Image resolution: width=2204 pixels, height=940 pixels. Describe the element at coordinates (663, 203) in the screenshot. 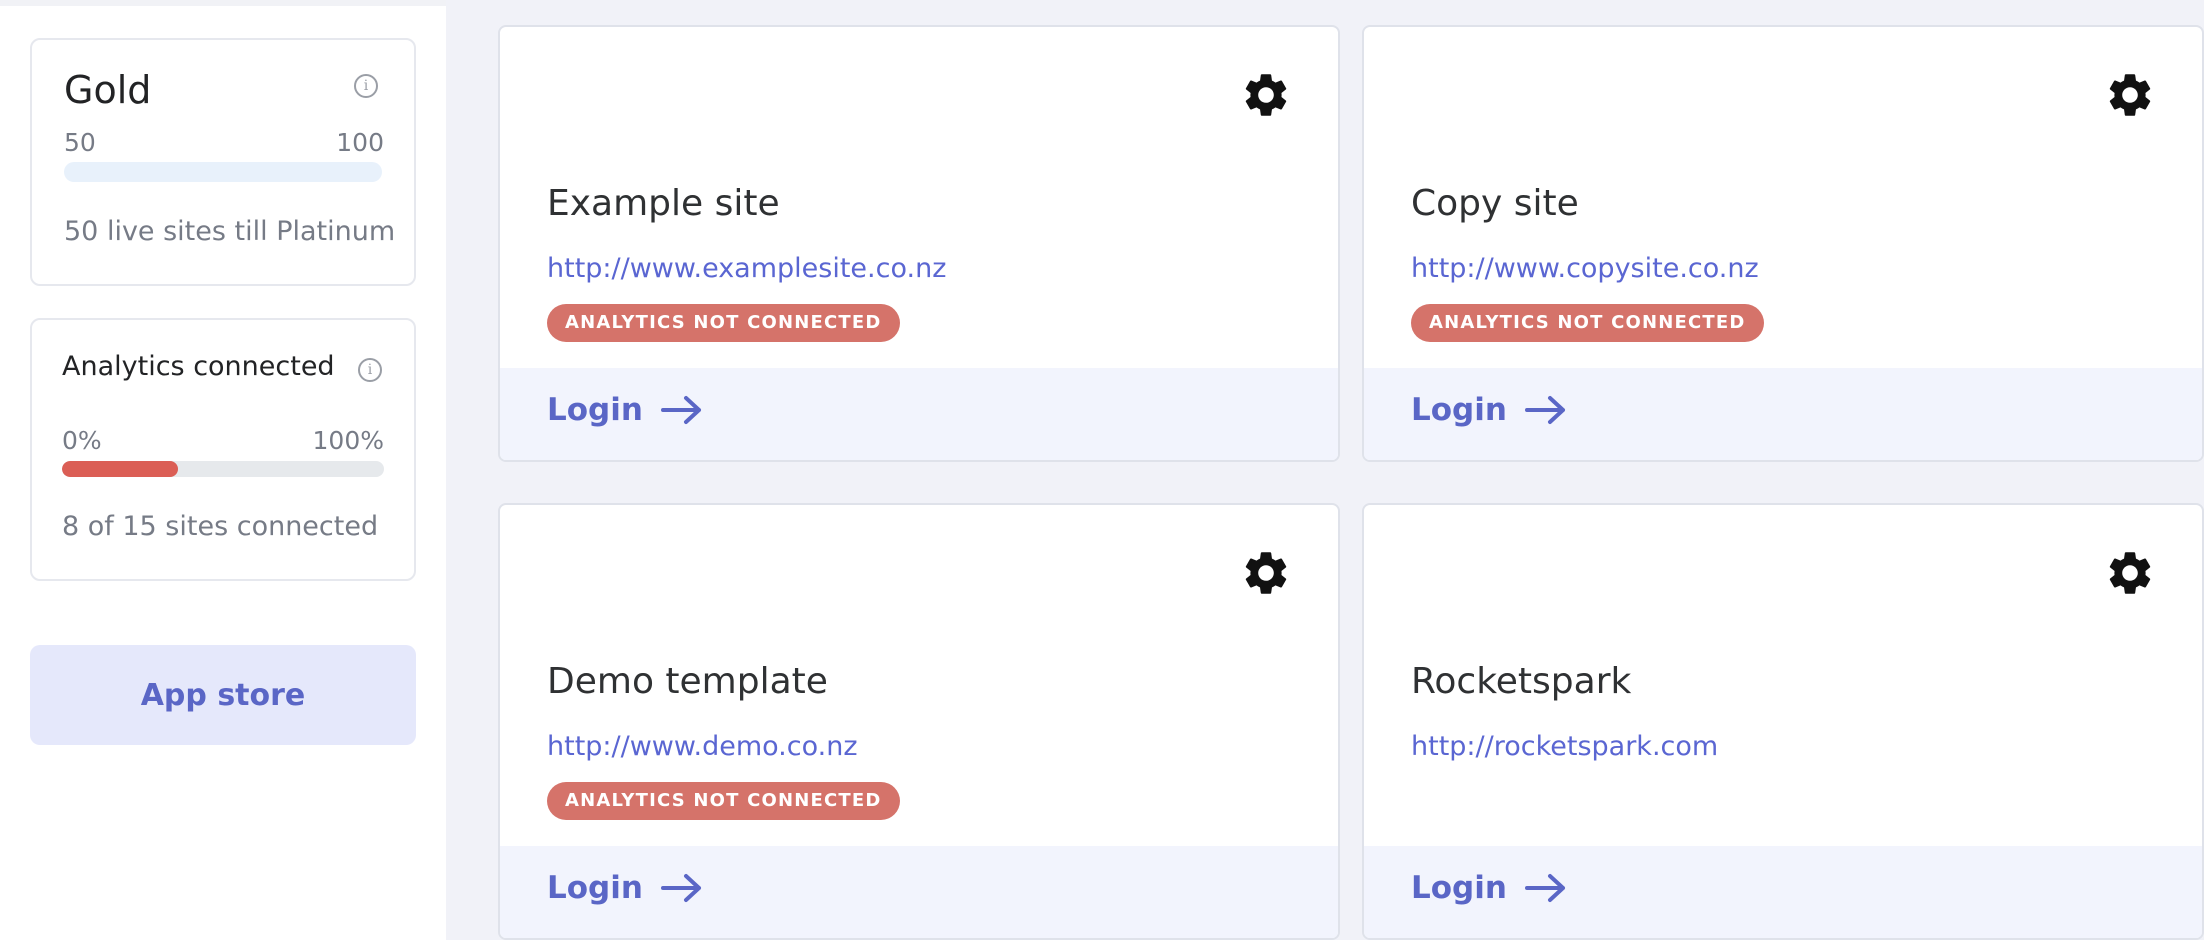

I see `site-name: Example site` at that location.